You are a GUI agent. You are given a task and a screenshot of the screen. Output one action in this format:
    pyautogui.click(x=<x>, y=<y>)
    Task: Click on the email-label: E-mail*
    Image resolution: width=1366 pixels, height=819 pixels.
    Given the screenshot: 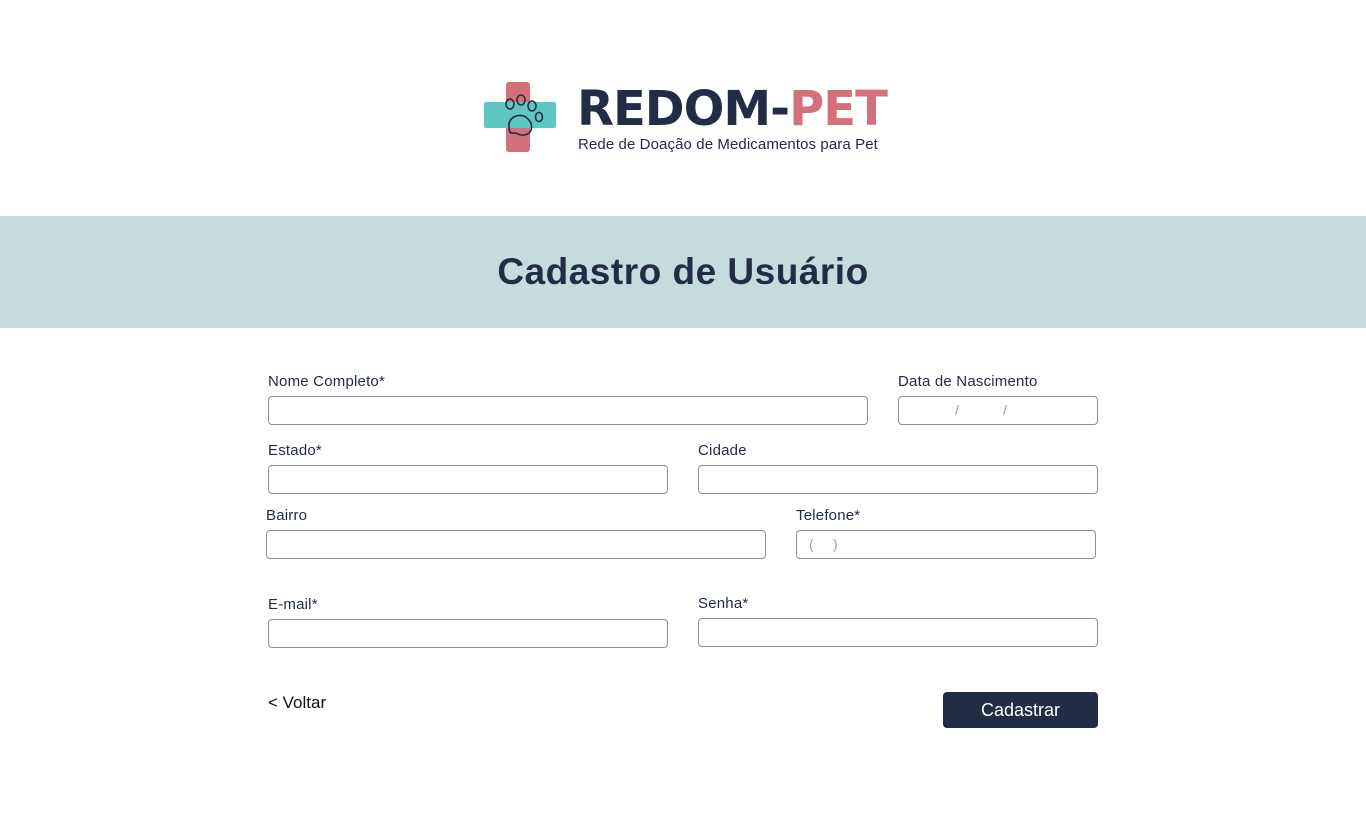 What is the action you would take?
    pyautogui.click(x=293, y=604)
    